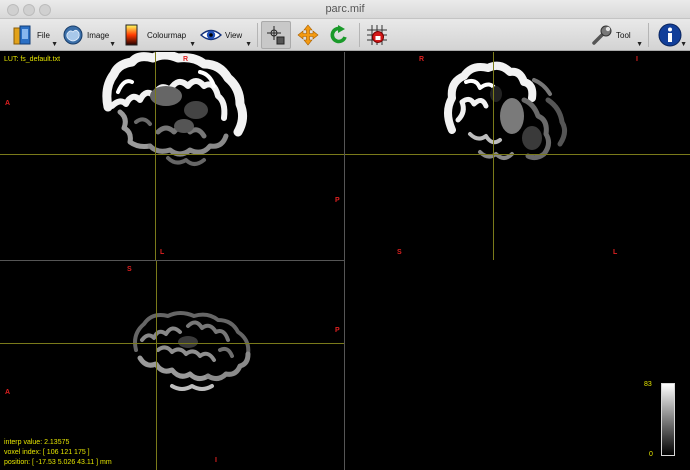 The image size is (690, 470). I want to click on sagittal-slice-image, so click(192, 351).